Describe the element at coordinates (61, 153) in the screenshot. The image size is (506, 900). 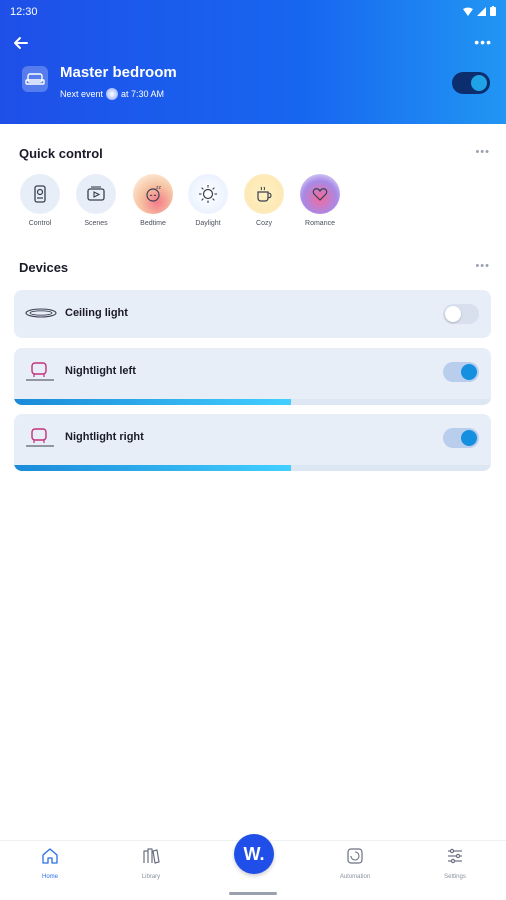
I see `quick-control-title: Quick control` at that location.